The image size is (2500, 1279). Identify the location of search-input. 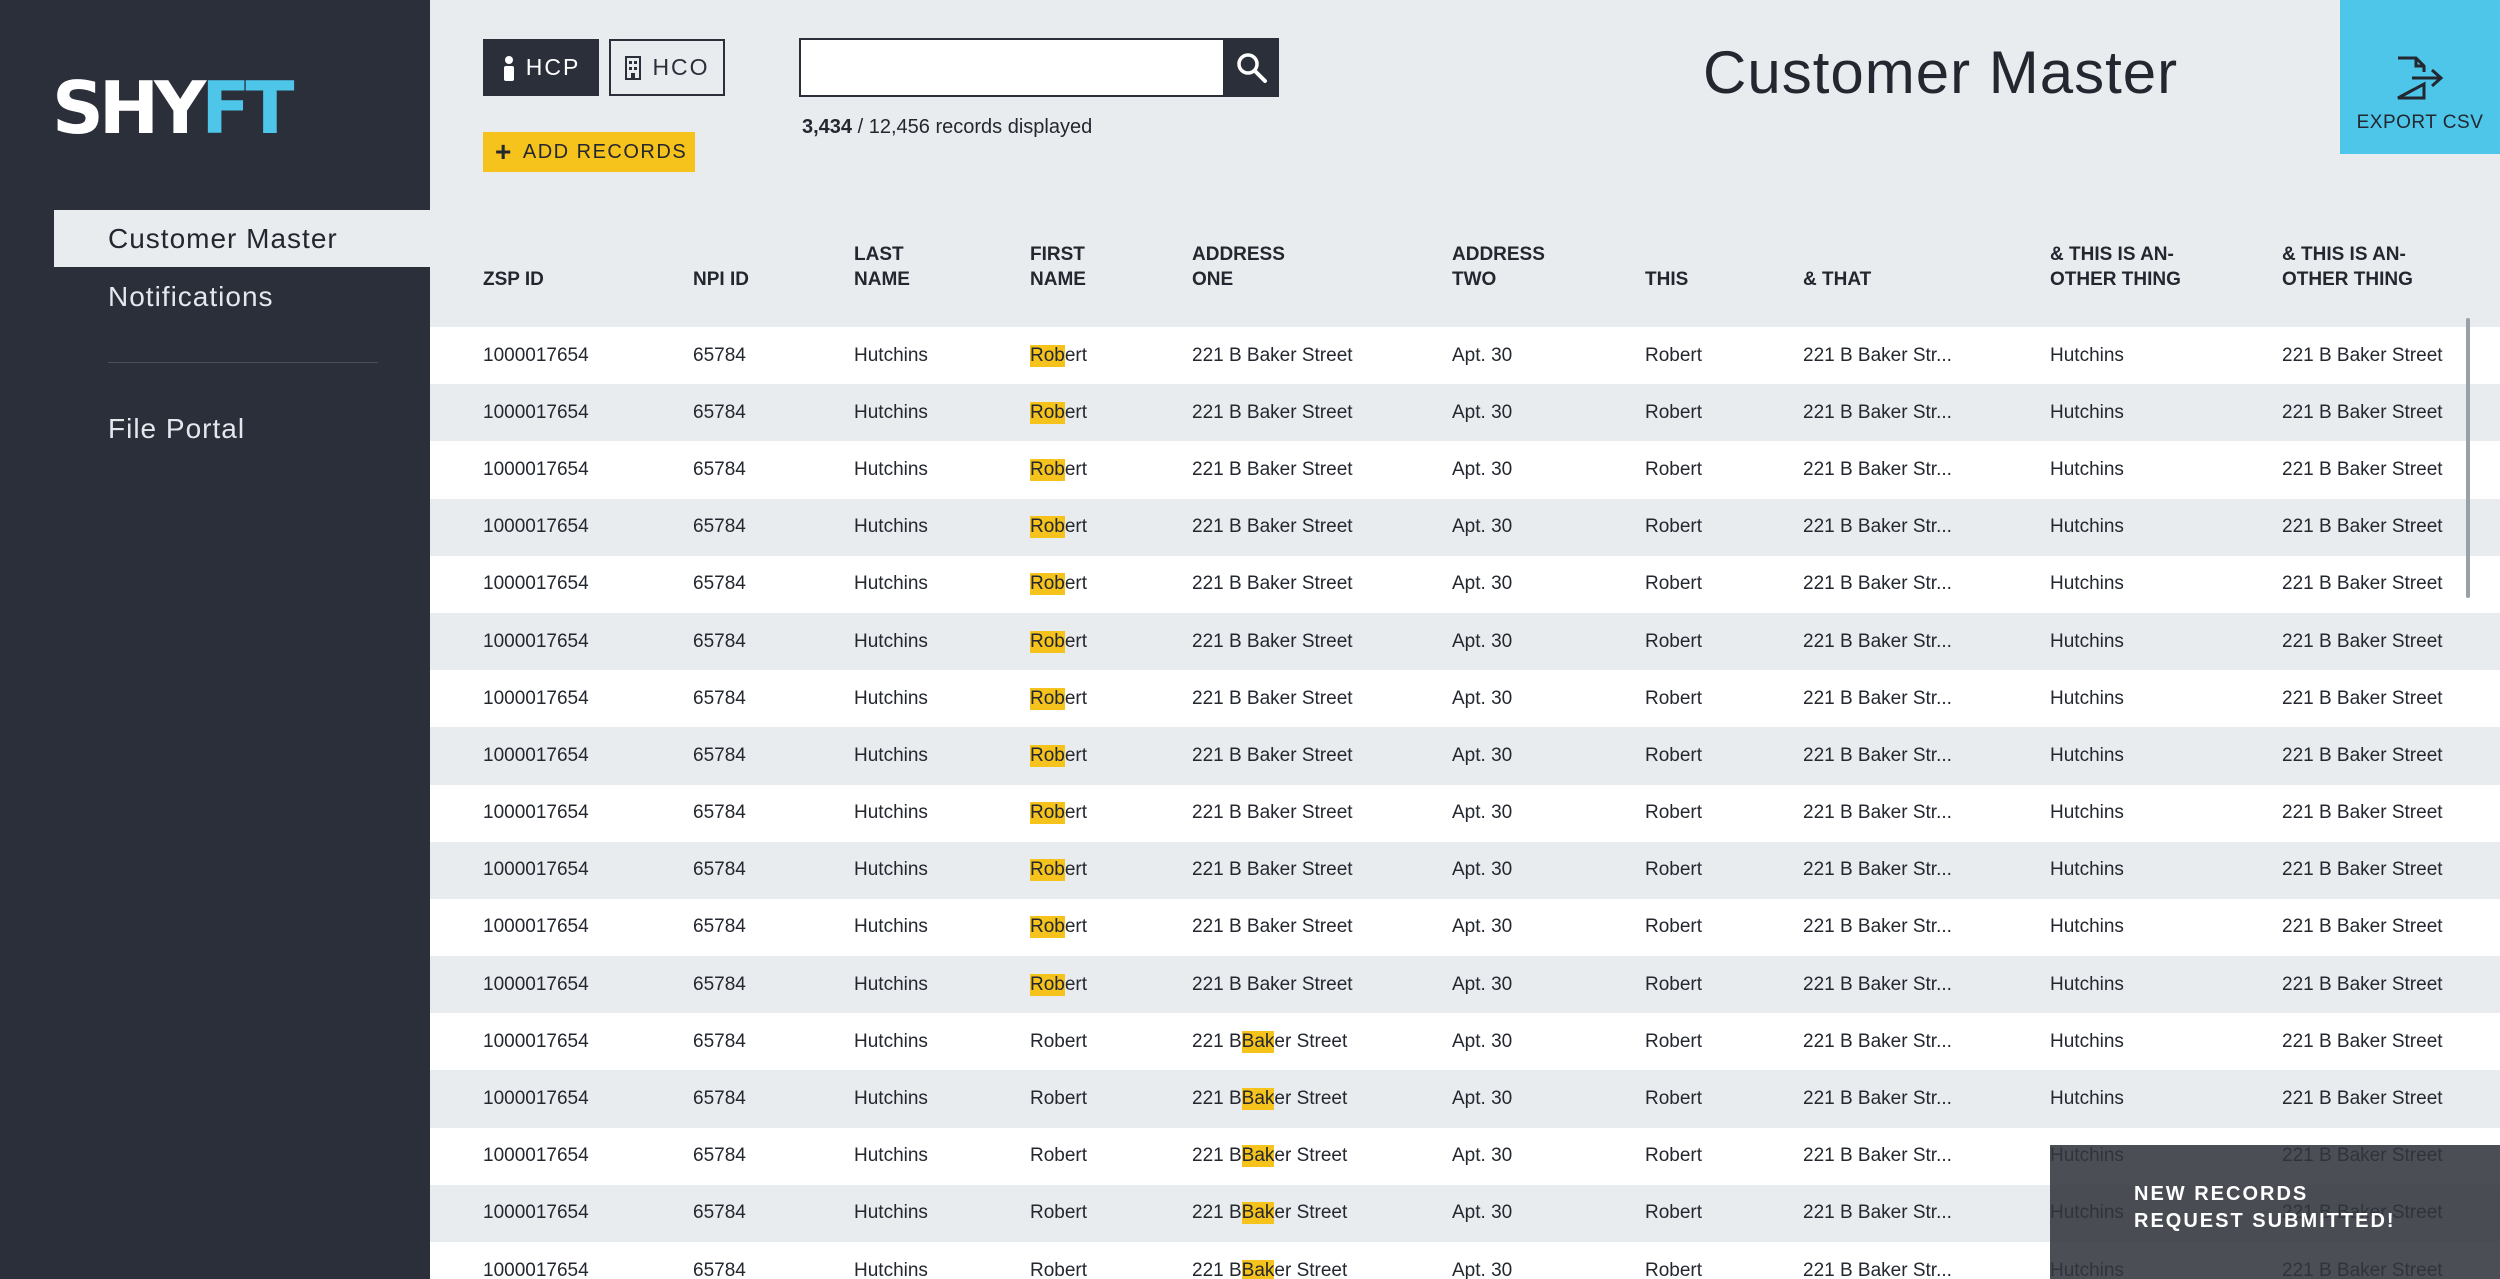
(1012, 67).